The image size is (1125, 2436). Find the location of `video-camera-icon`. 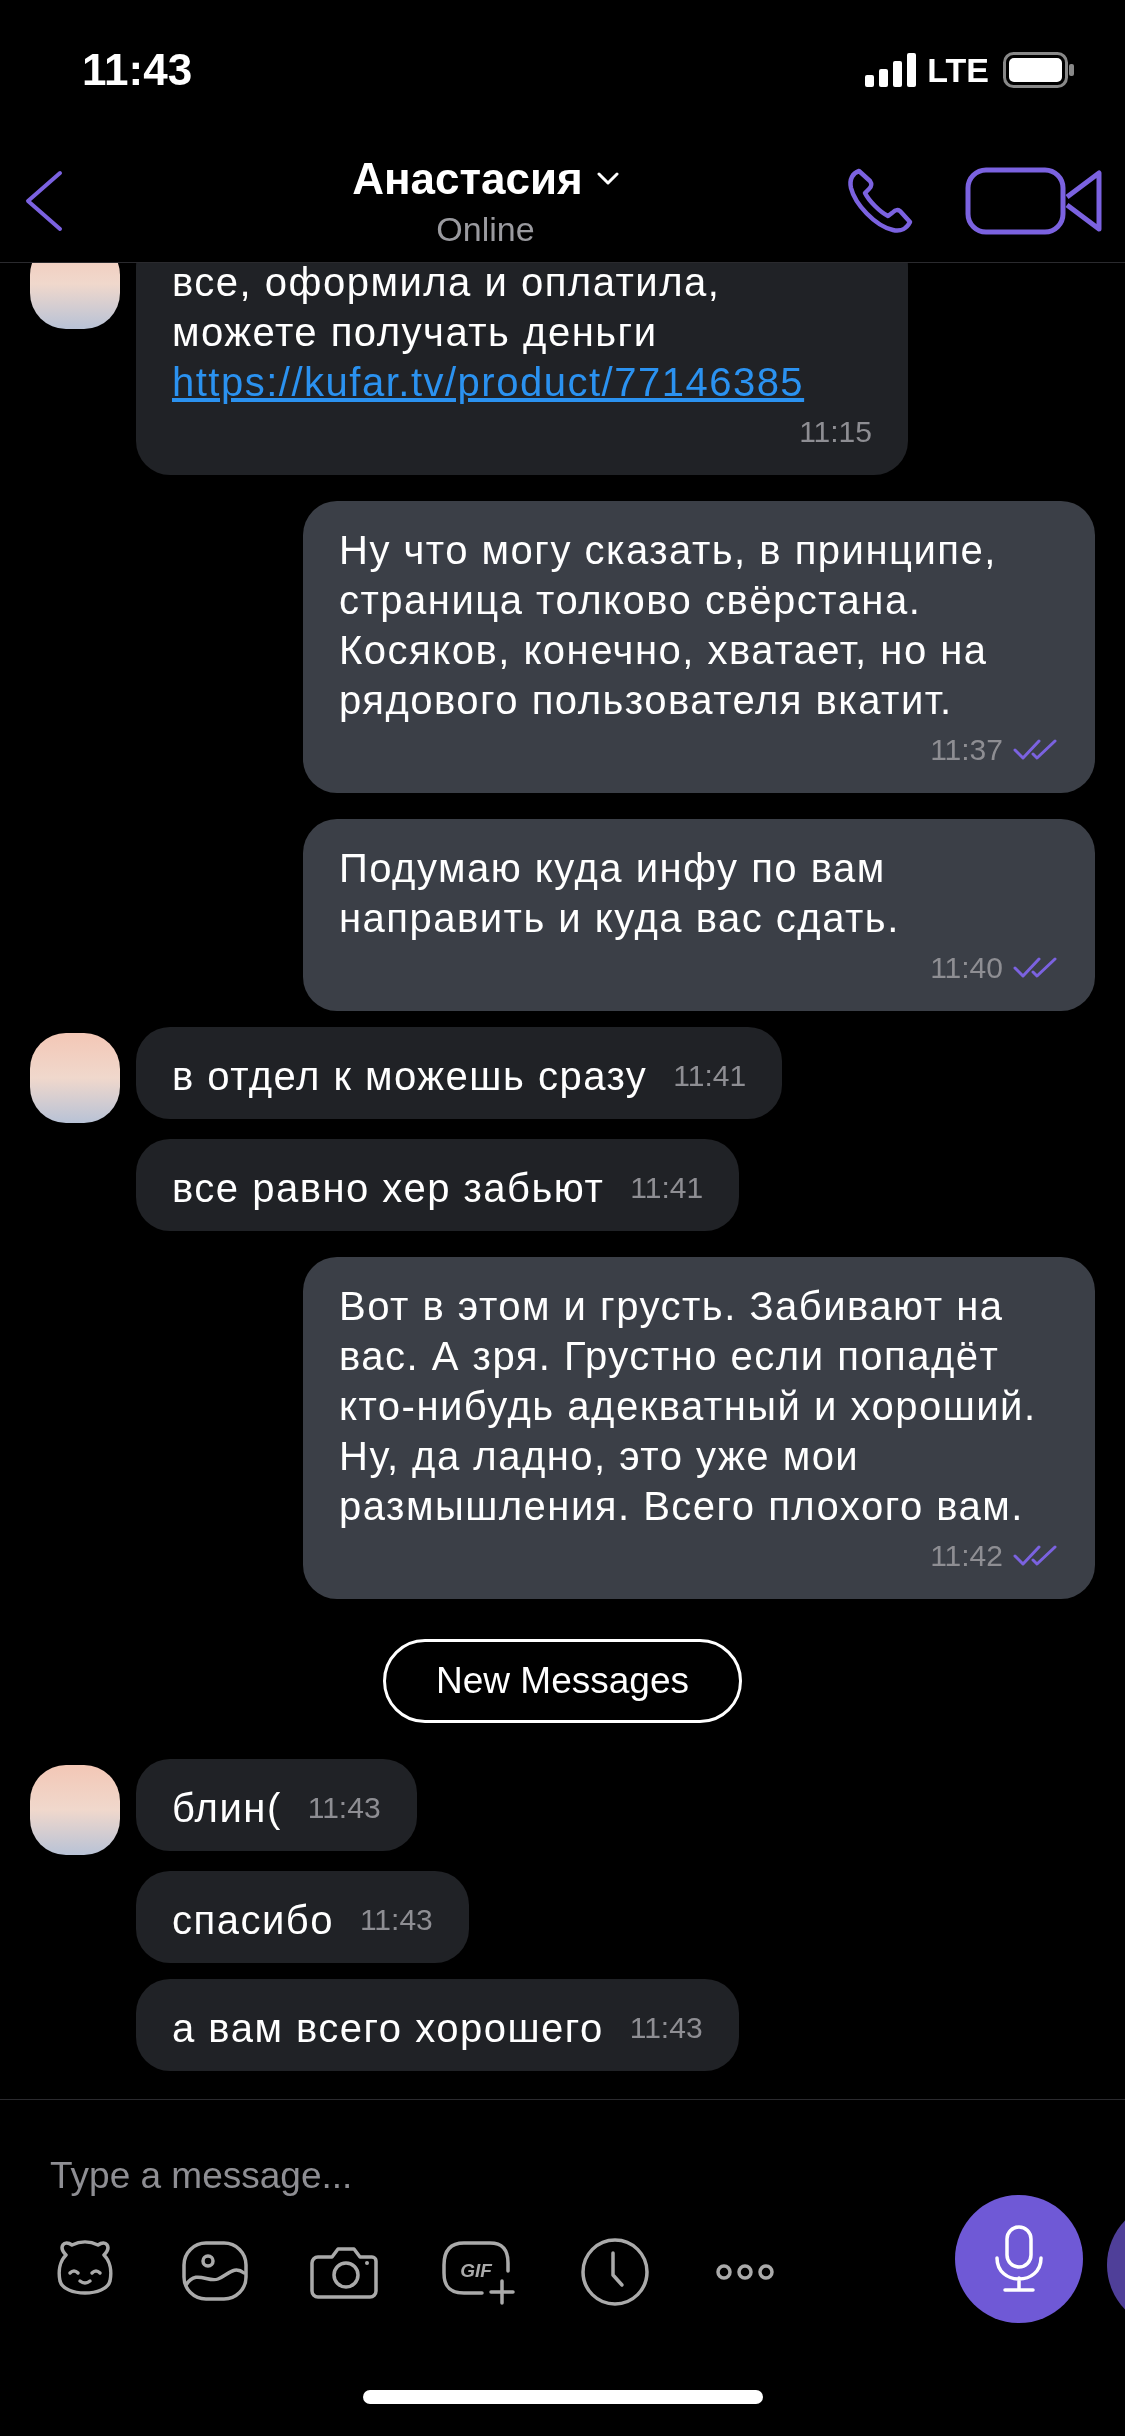

video-camera-icon is located at coordinates (1035, 201).